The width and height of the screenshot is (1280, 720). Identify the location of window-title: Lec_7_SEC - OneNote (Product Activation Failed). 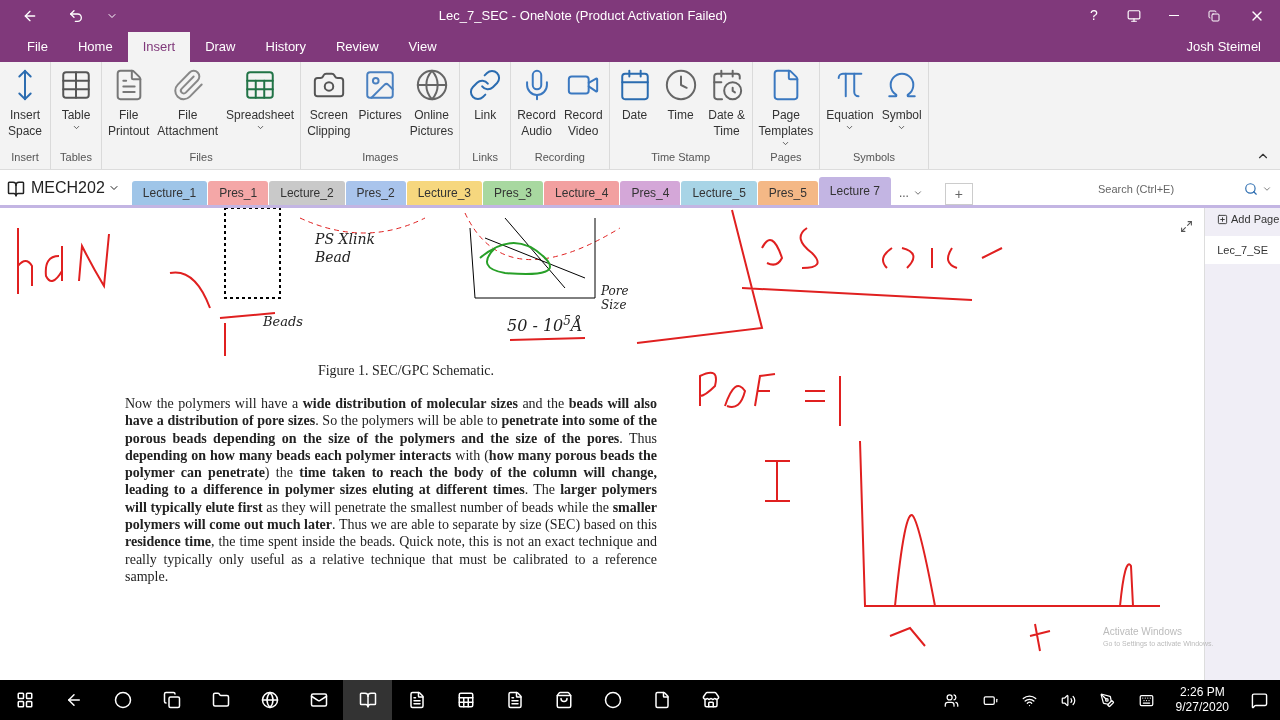
(583, 15).